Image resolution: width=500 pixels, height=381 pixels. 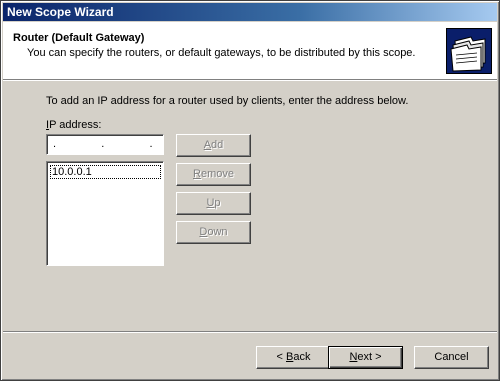 What do you see at coordinates (105, 213) in the screenshot?
I see `router-list: 10.0.0.1` at bounding box center [105, 213].